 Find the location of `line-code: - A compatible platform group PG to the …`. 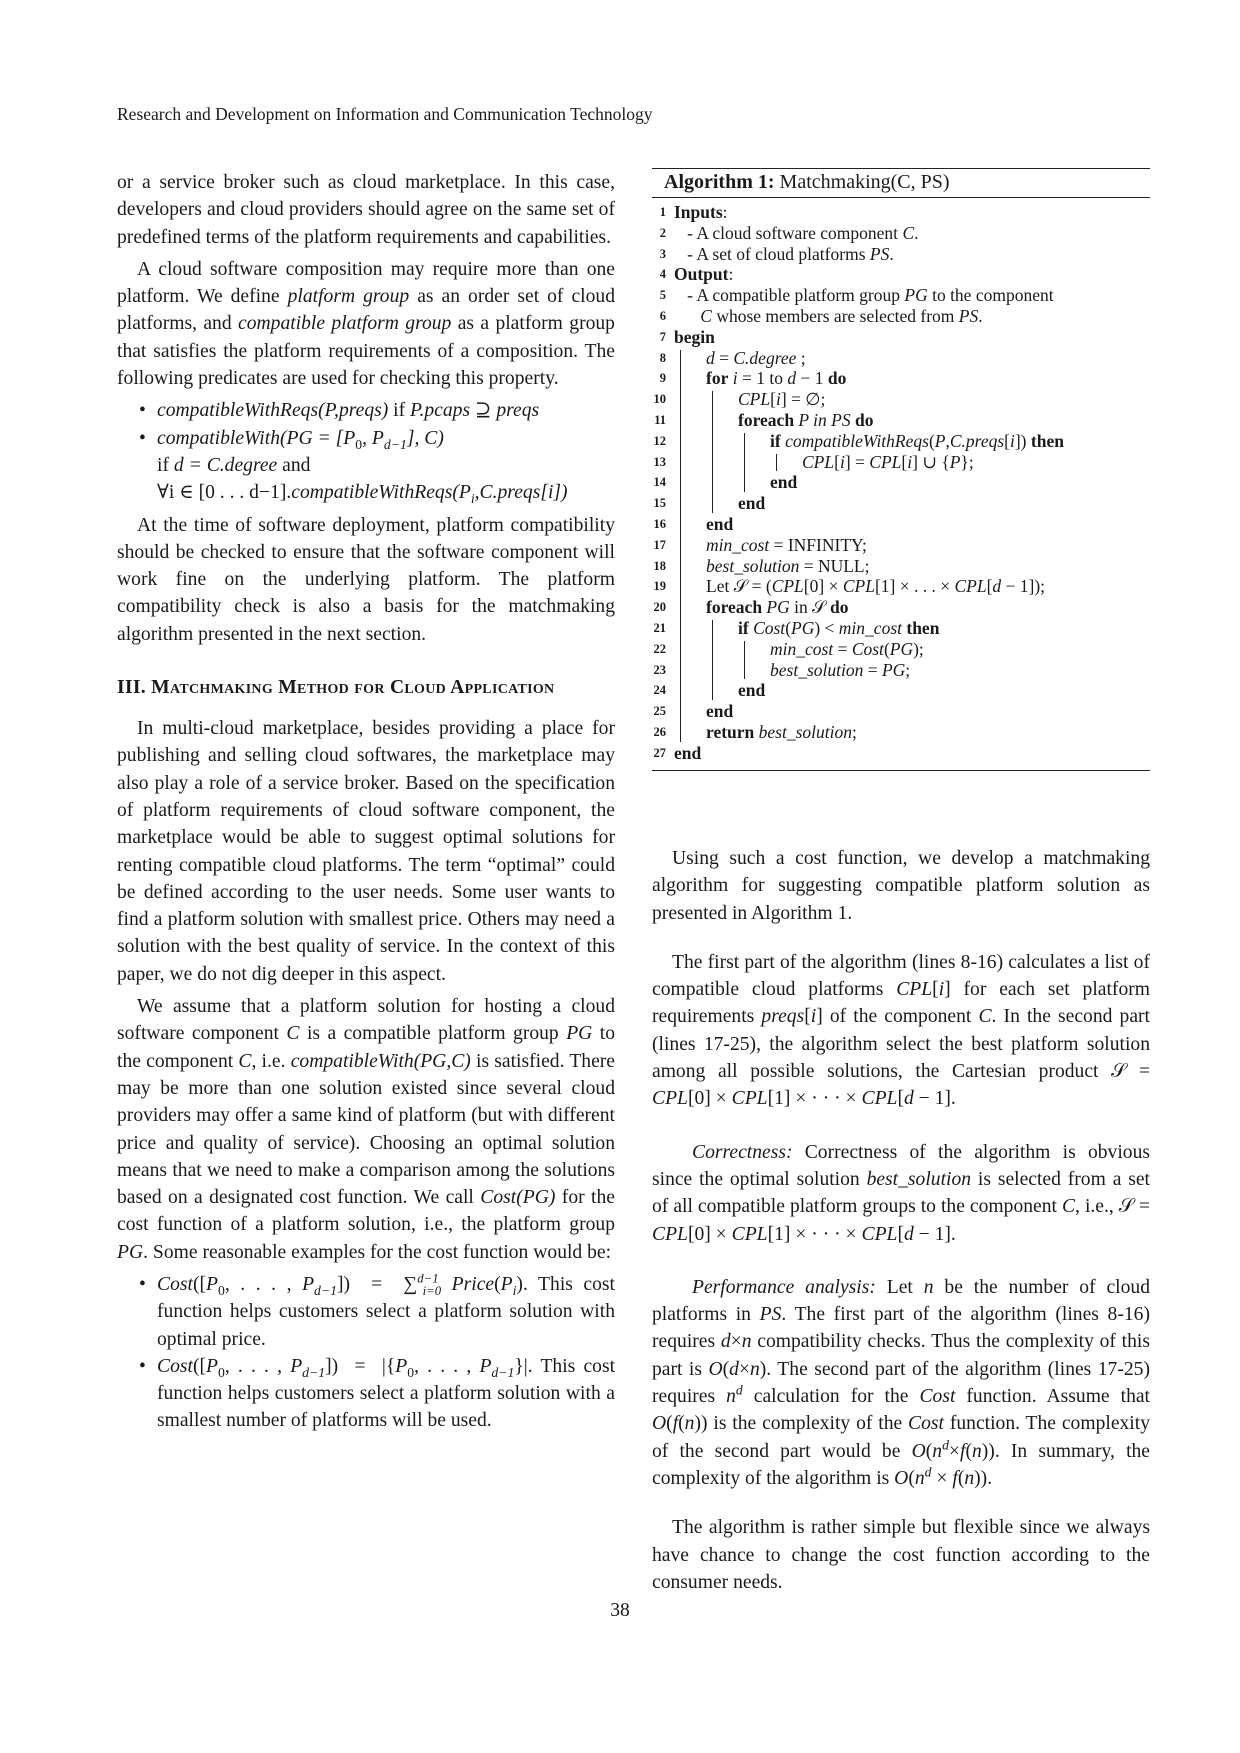

line-code: - A compatible platform group PG to the … is located at coordinates (864, 295).